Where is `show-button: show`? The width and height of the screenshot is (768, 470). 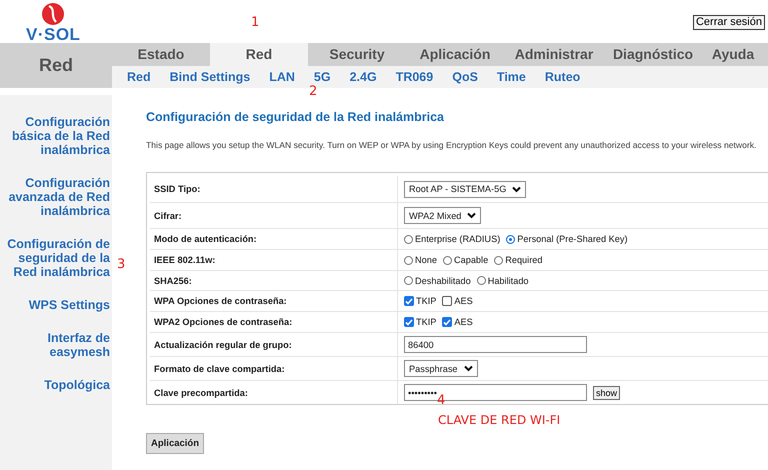 show-button: show is located at coordinates (606, 393).